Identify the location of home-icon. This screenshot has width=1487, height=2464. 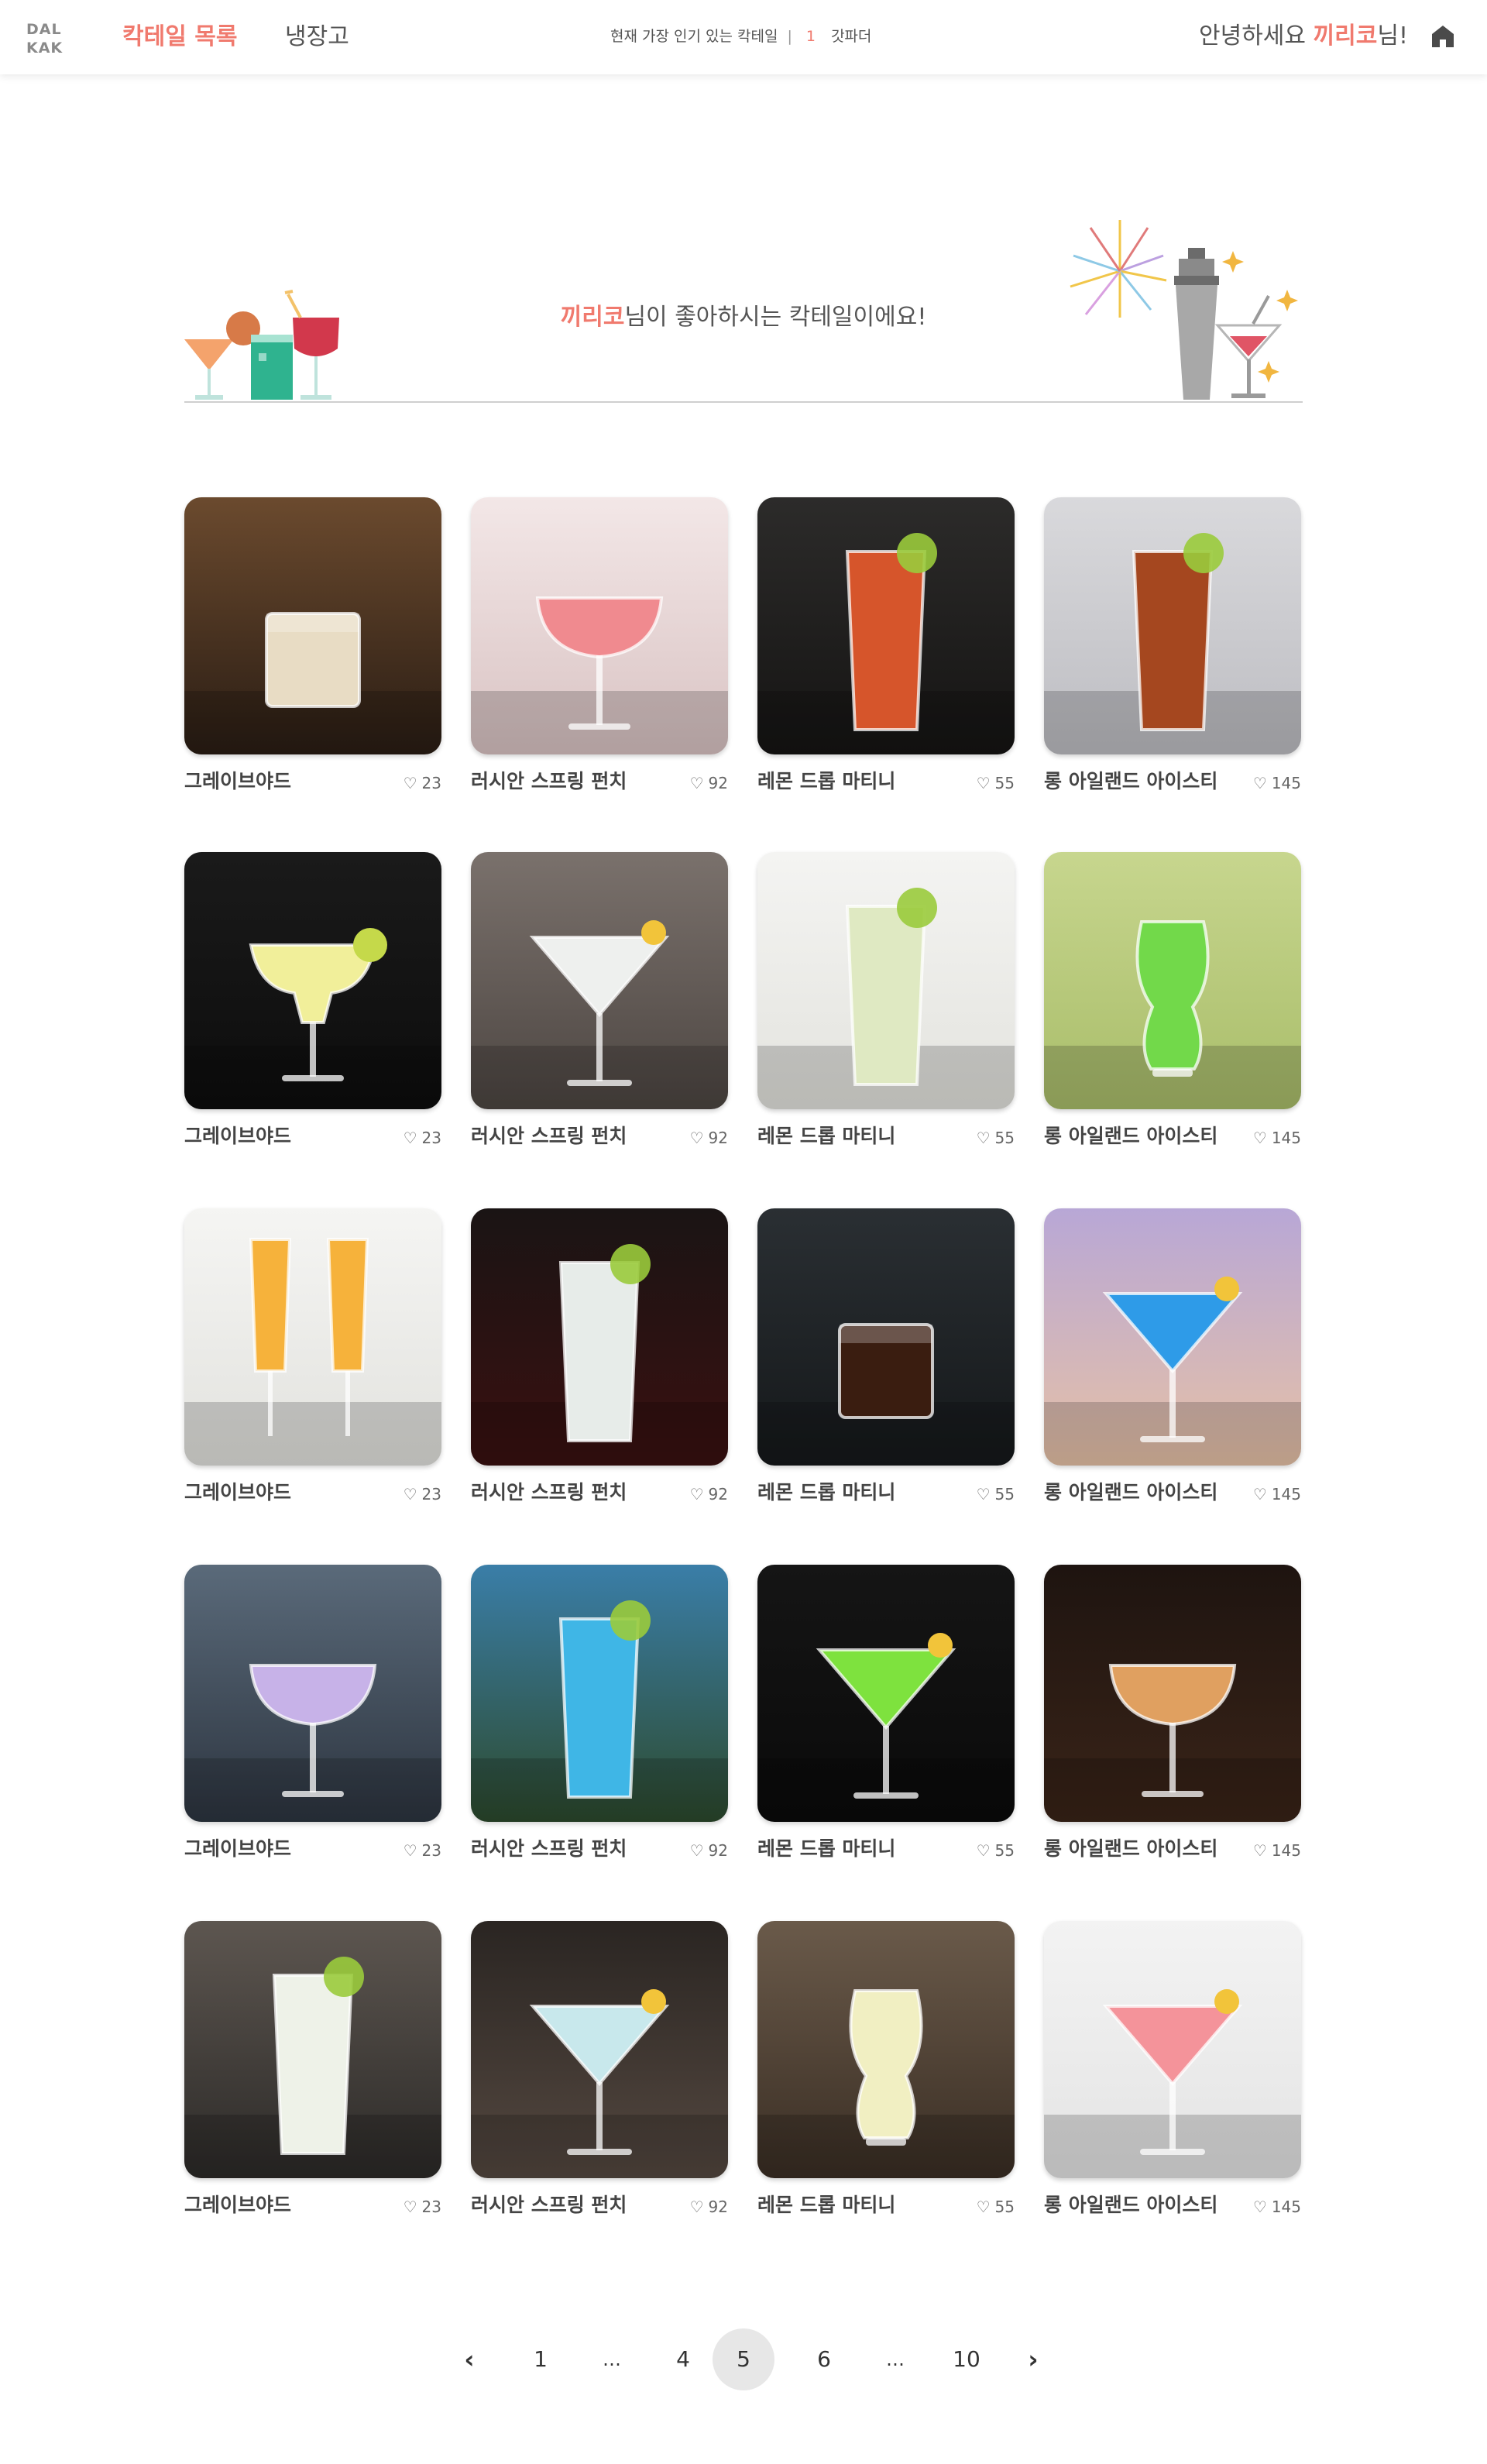
(1443, 36).